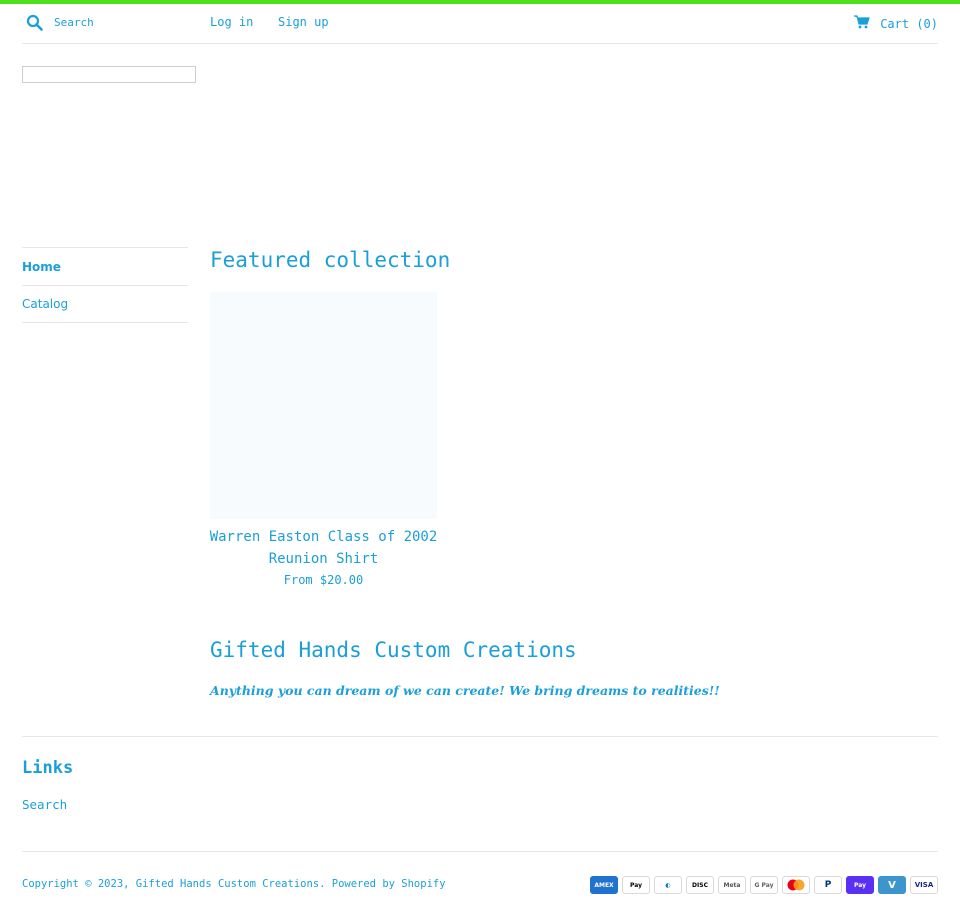 This screenshot has height=917, width=960. Describe the element at coordinates (668, 885) in the screenshot. I see `diners-club-icon: ◐` at that location.